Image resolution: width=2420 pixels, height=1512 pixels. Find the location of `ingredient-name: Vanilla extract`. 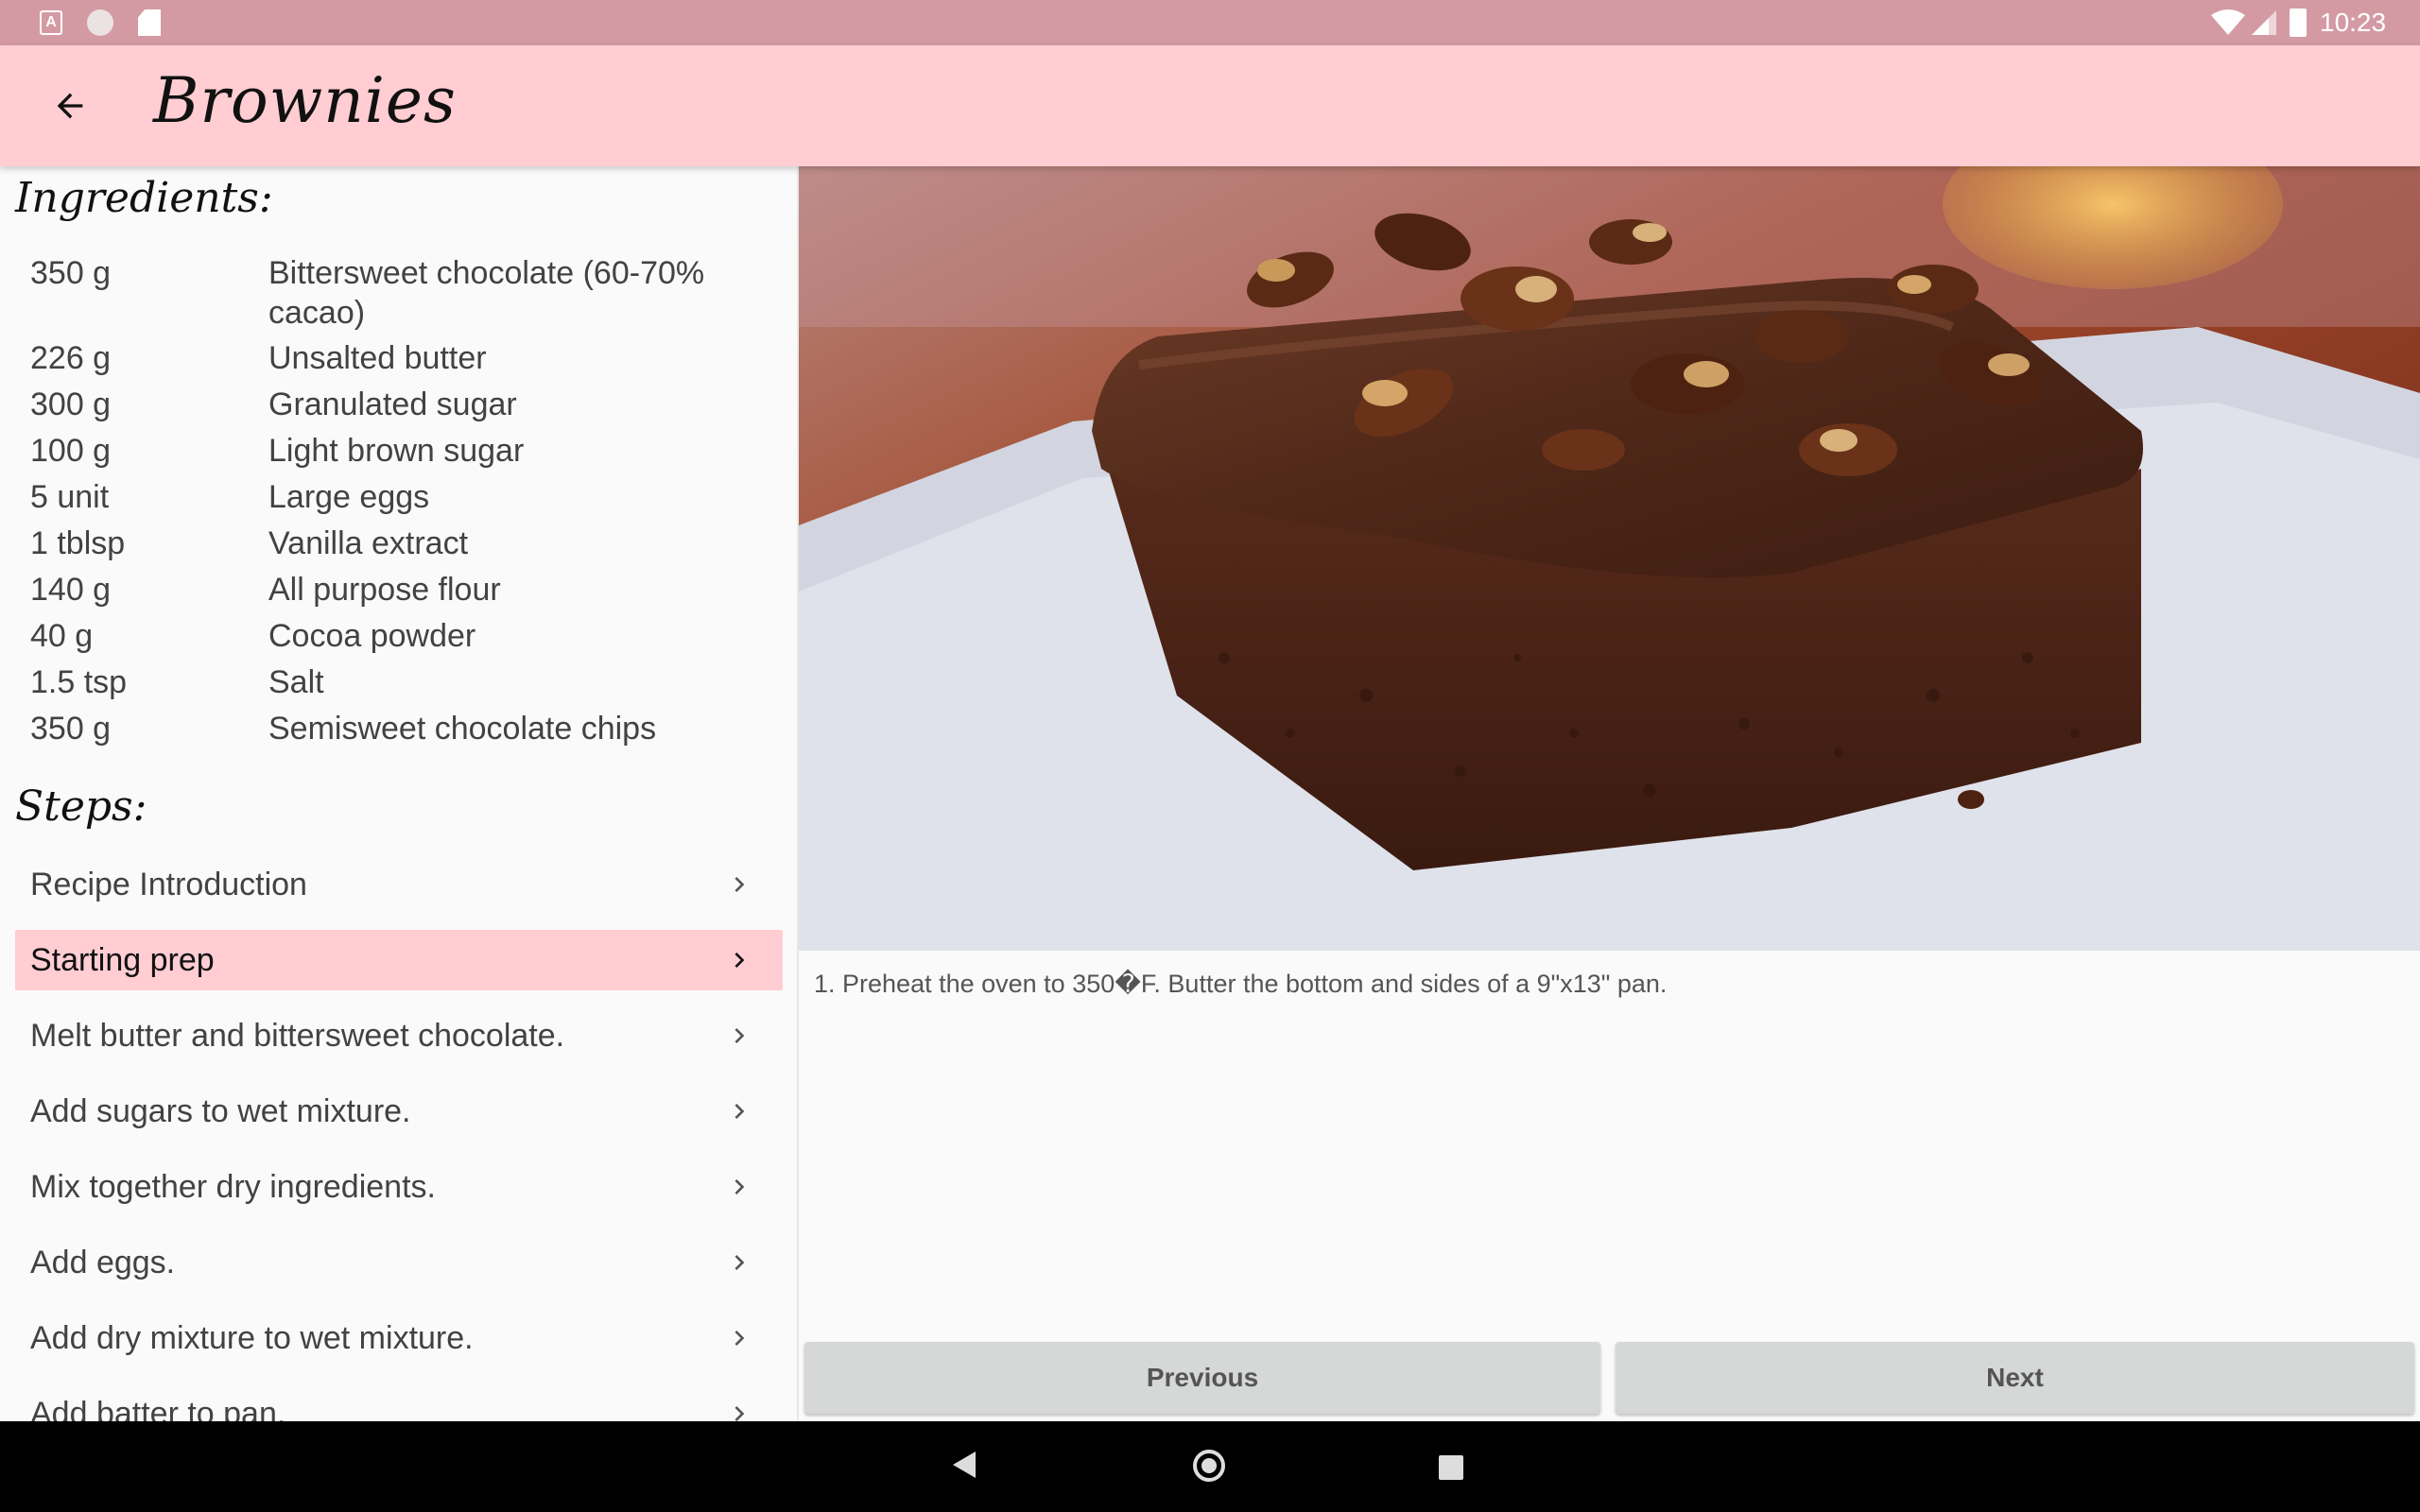

ingredient-name: Vanilla extract is located at coordinates (368, 543).